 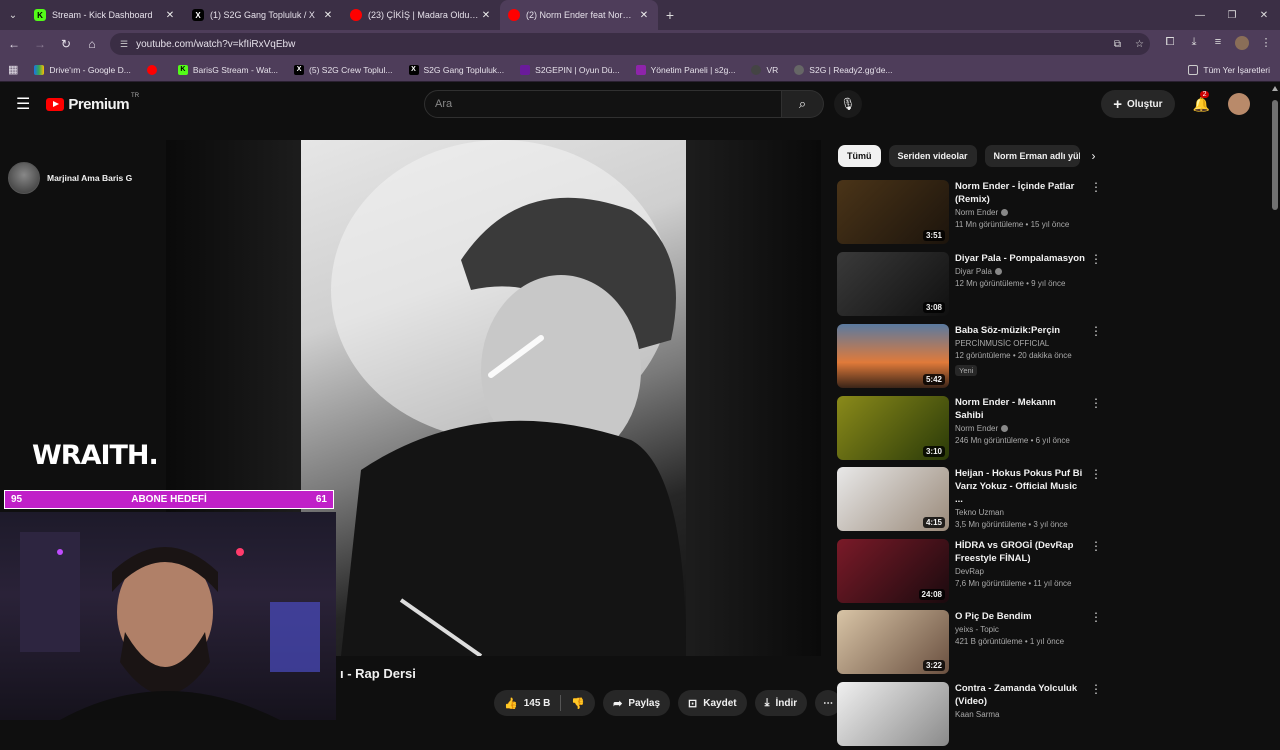 What do you see at coordinates (1218, 44) in the screenshot?
I see `tab-media-icon: ≡` at bounding box center [1218, 44].